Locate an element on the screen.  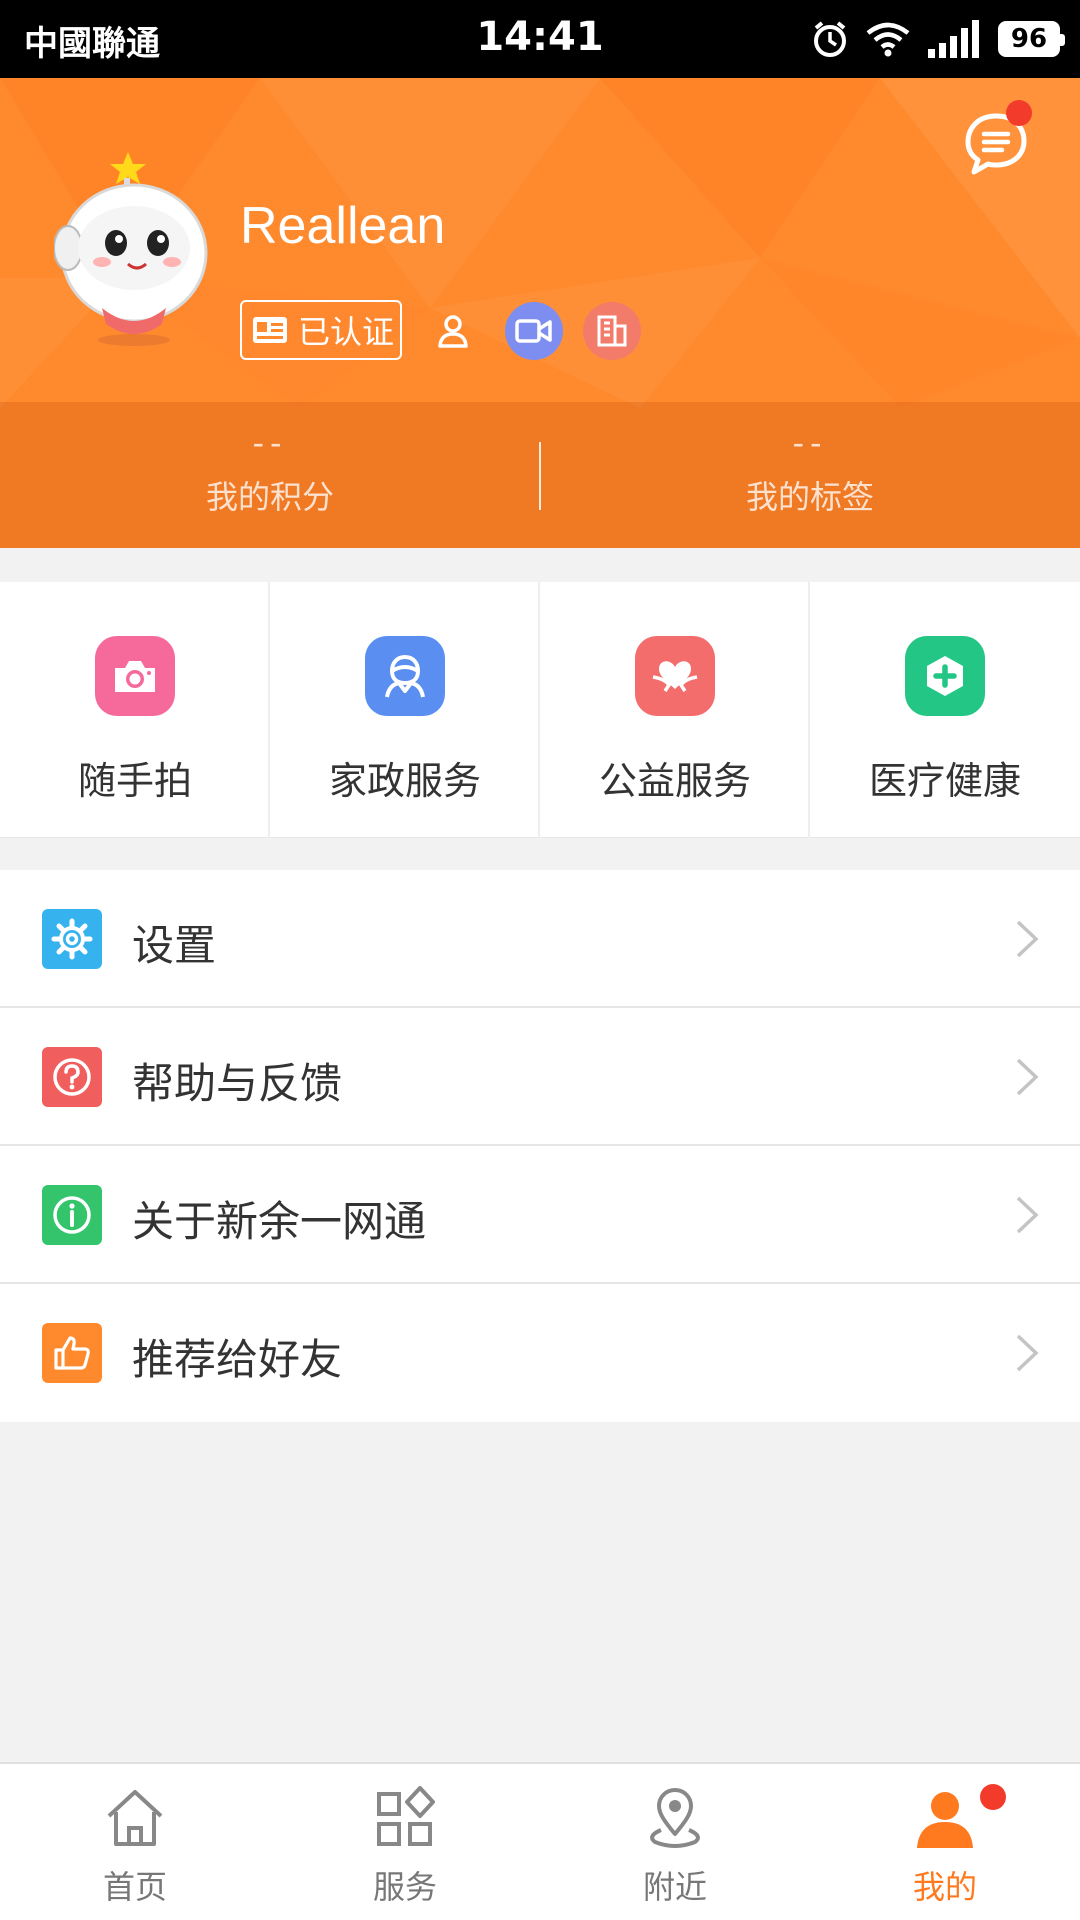
question-icon is located at coordinates (72, 1077).